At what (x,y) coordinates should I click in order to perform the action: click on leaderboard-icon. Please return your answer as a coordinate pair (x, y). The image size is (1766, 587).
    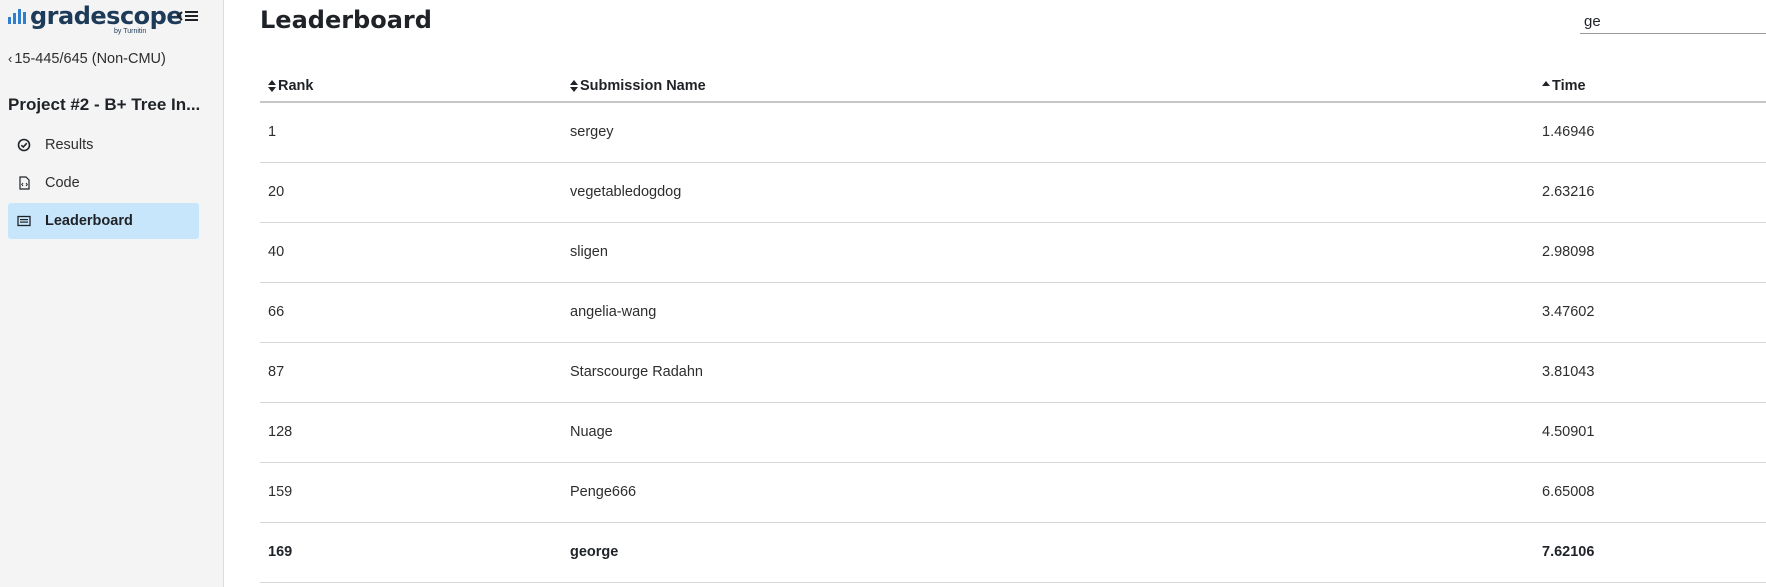
    Looking at the image, I should click on (24, 221).